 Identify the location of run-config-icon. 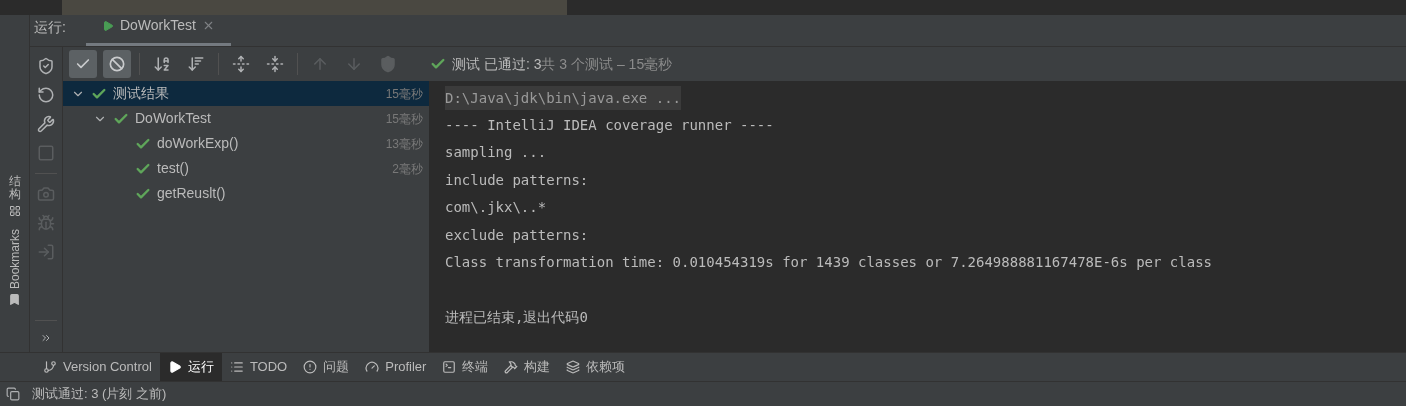
(107, 25).